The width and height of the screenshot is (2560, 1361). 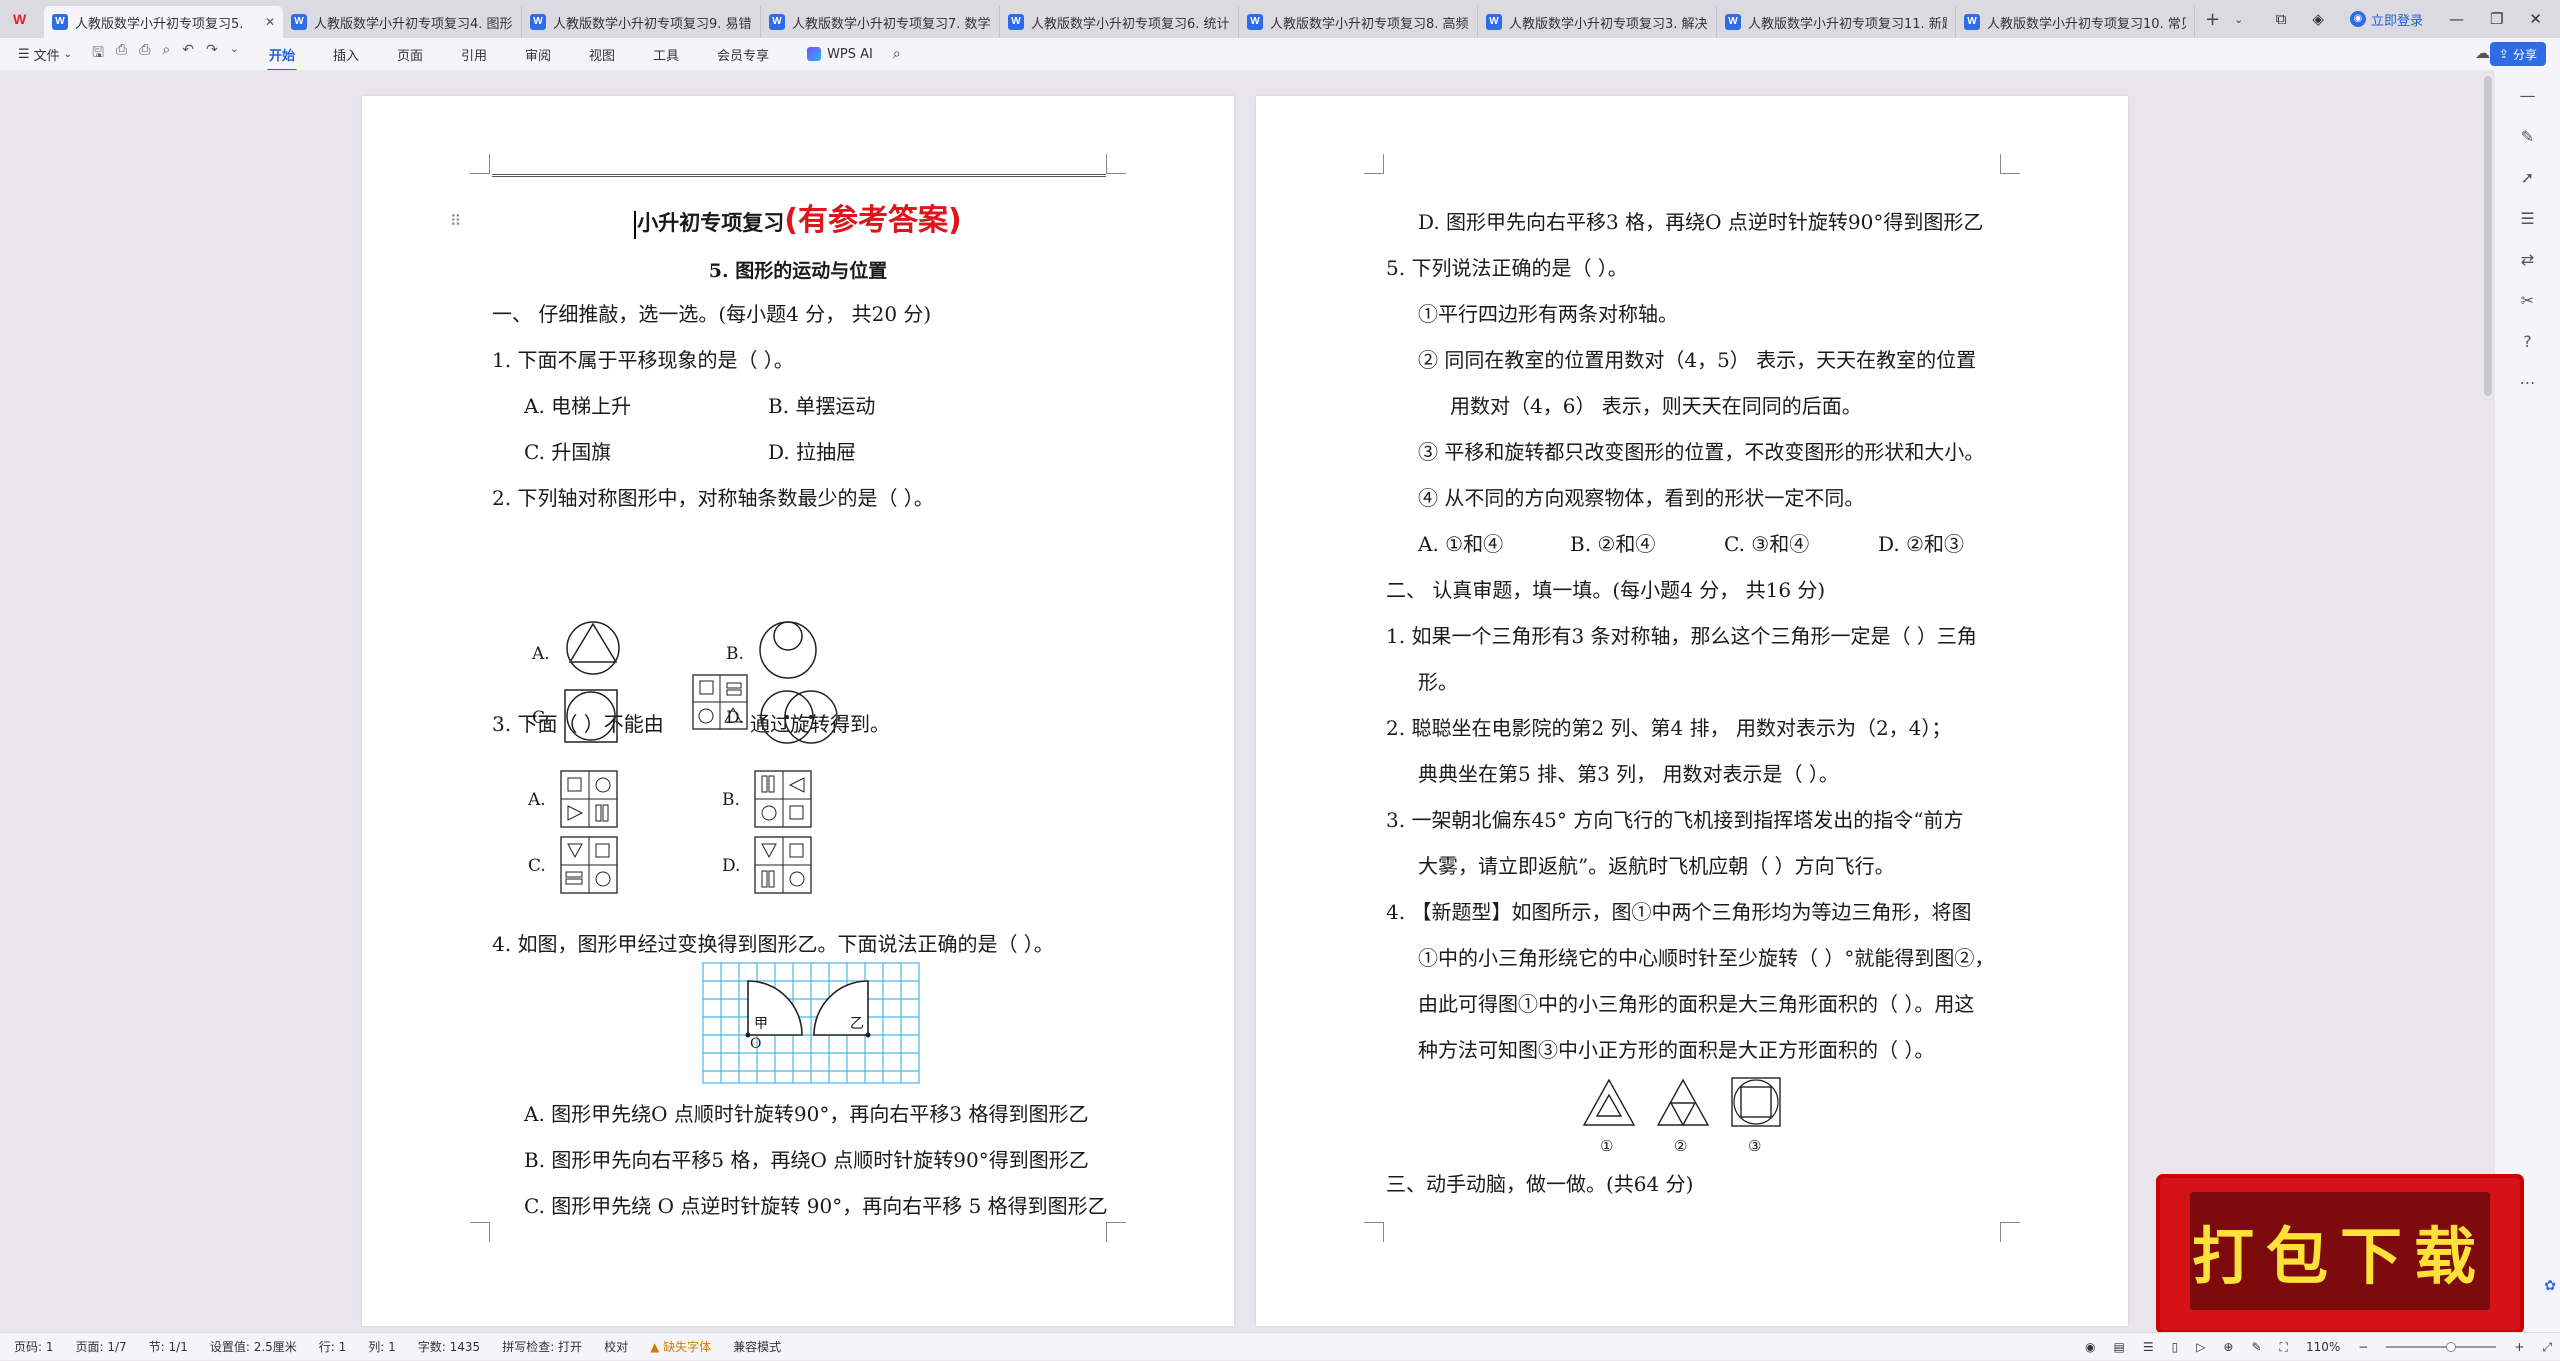 I want to click on paragraph-line: B. 单摆运动, so click(x=822, y=406).